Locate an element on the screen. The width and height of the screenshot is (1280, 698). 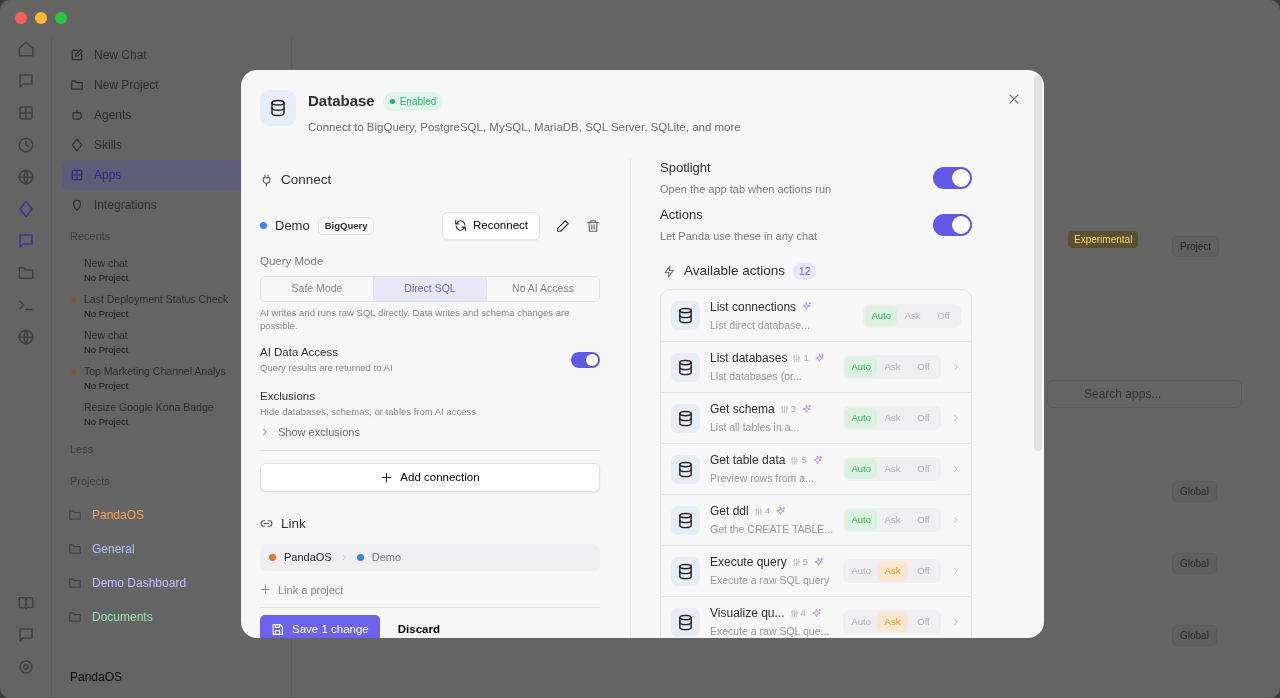
project-item: PandaOS is located at coordinates (171, 514).